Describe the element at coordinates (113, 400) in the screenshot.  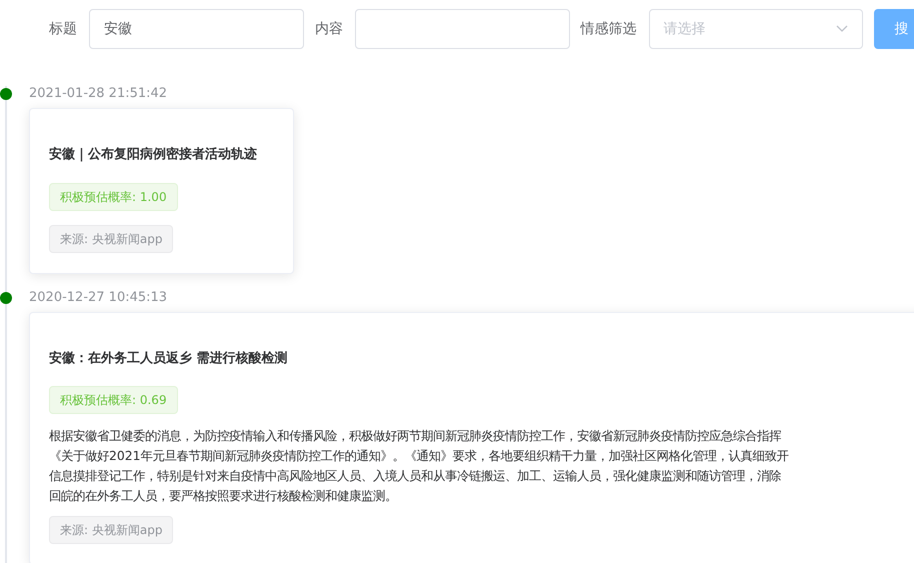
I see `score-tag: 积极预估概率: 0.69` at that location.